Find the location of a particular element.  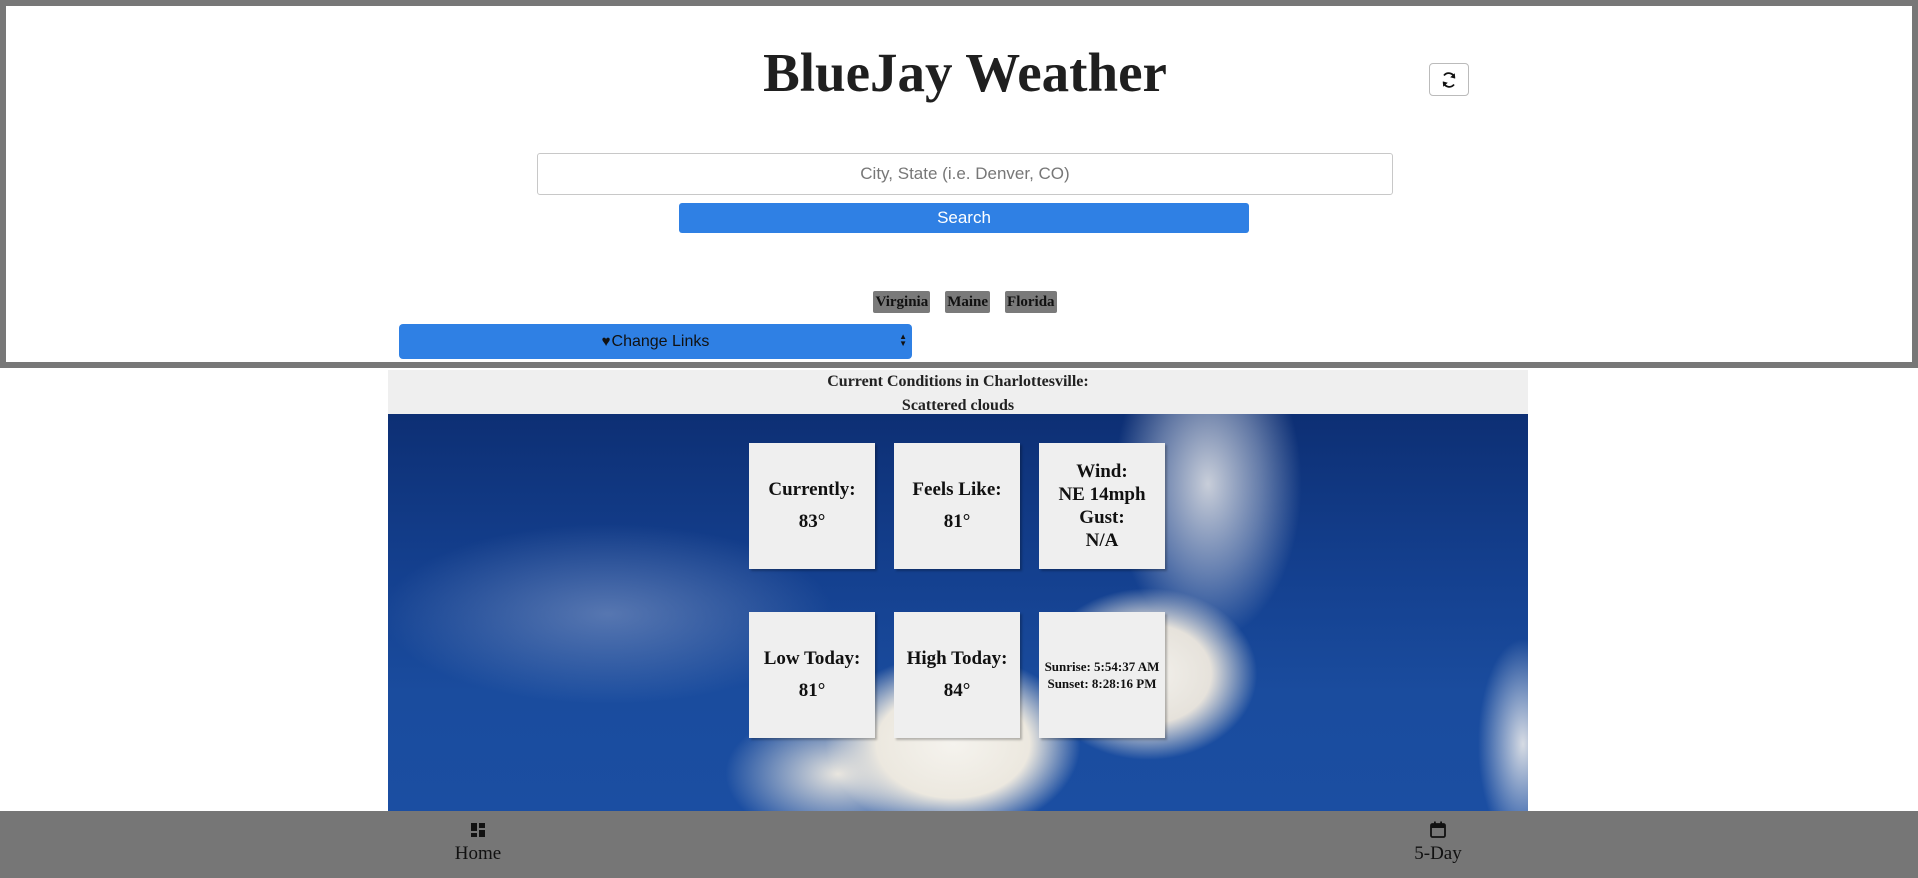

search-button-label: Search is located at coordinates (964, 217).